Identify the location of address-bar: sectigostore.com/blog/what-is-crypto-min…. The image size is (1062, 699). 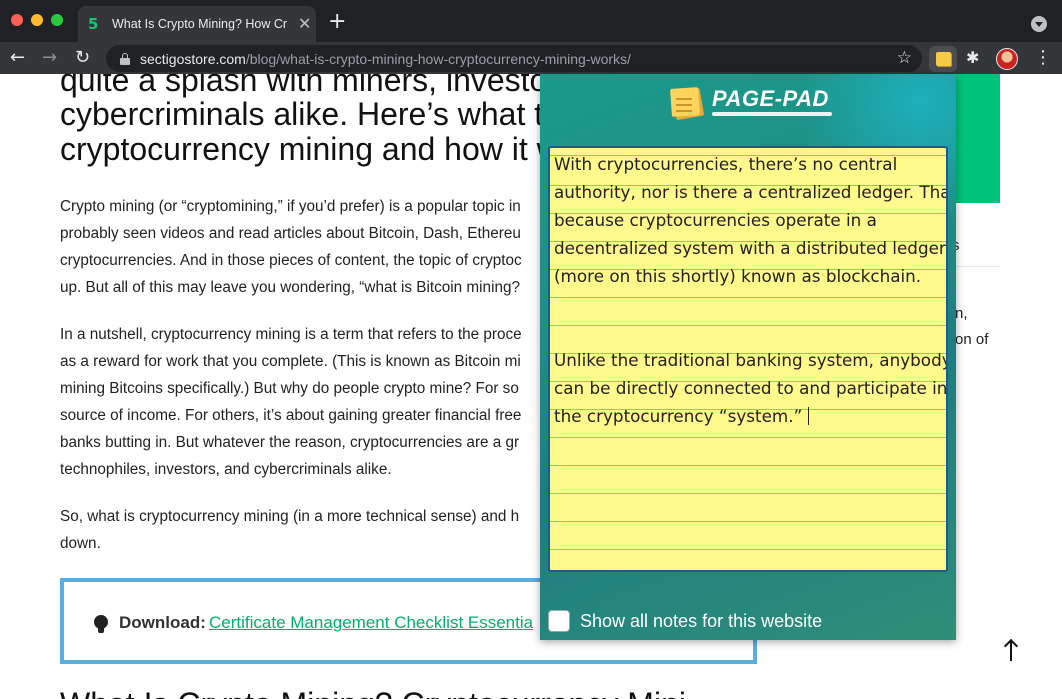
(514, 58).